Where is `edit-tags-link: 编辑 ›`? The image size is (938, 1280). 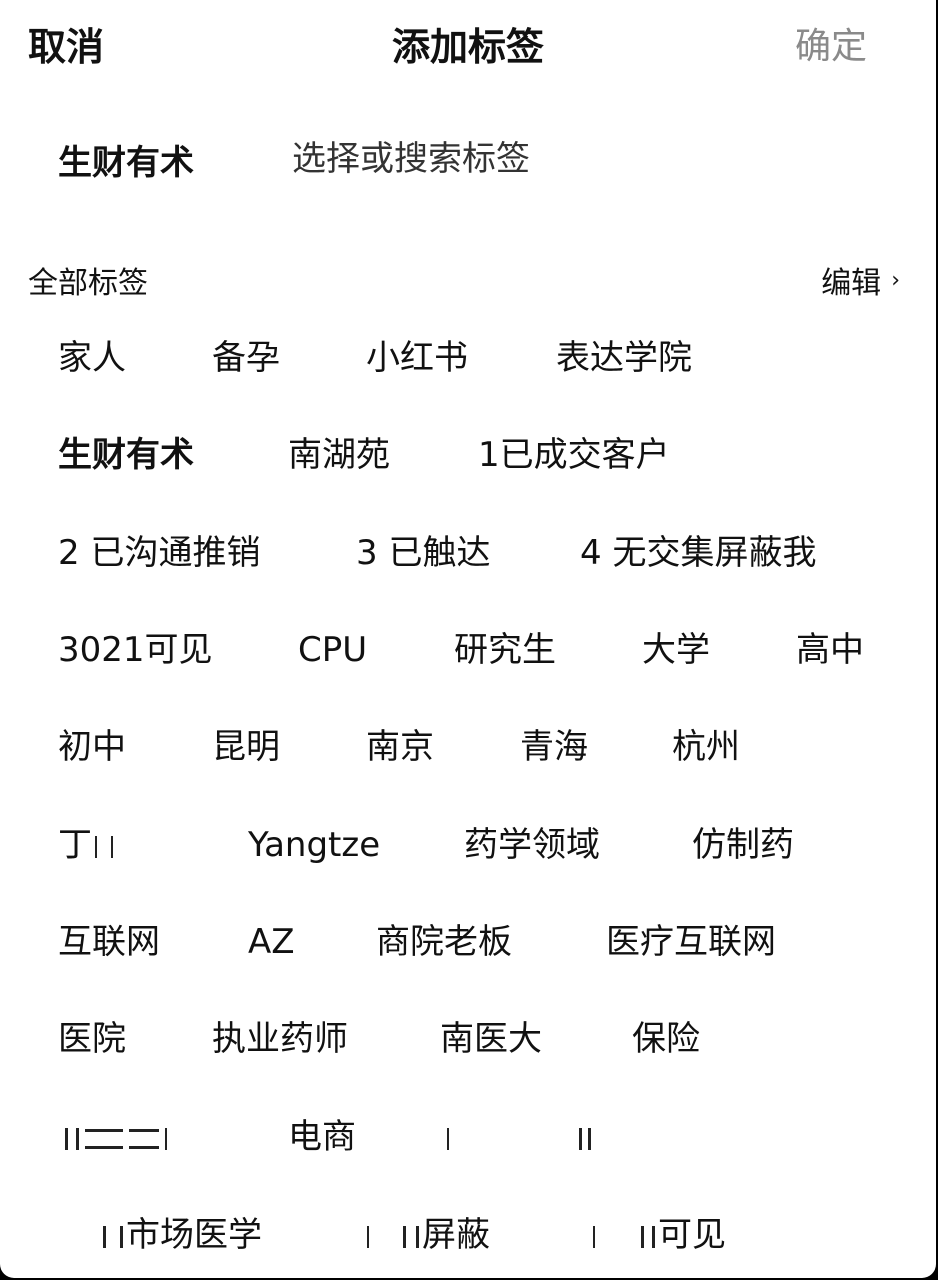
edit-tags-link: 编辑 › is located at coordinates (860, 280).